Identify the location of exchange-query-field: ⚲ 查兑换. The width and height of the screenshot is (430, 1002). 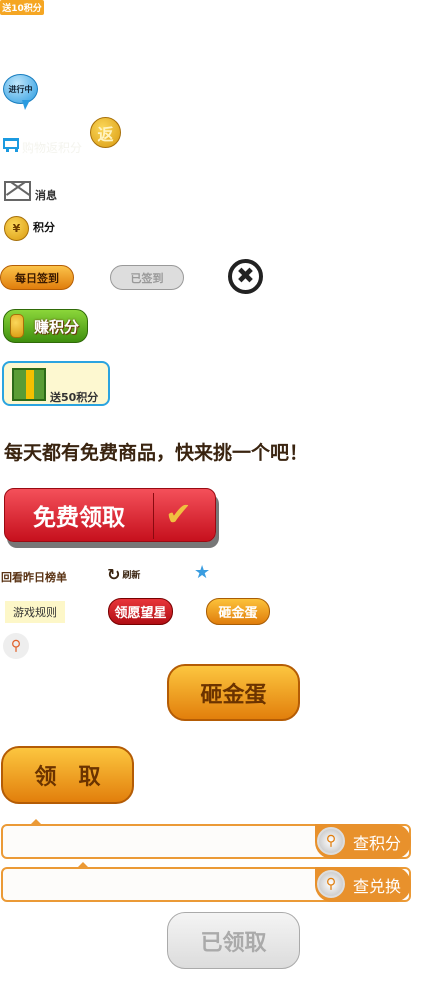
(206, 884).